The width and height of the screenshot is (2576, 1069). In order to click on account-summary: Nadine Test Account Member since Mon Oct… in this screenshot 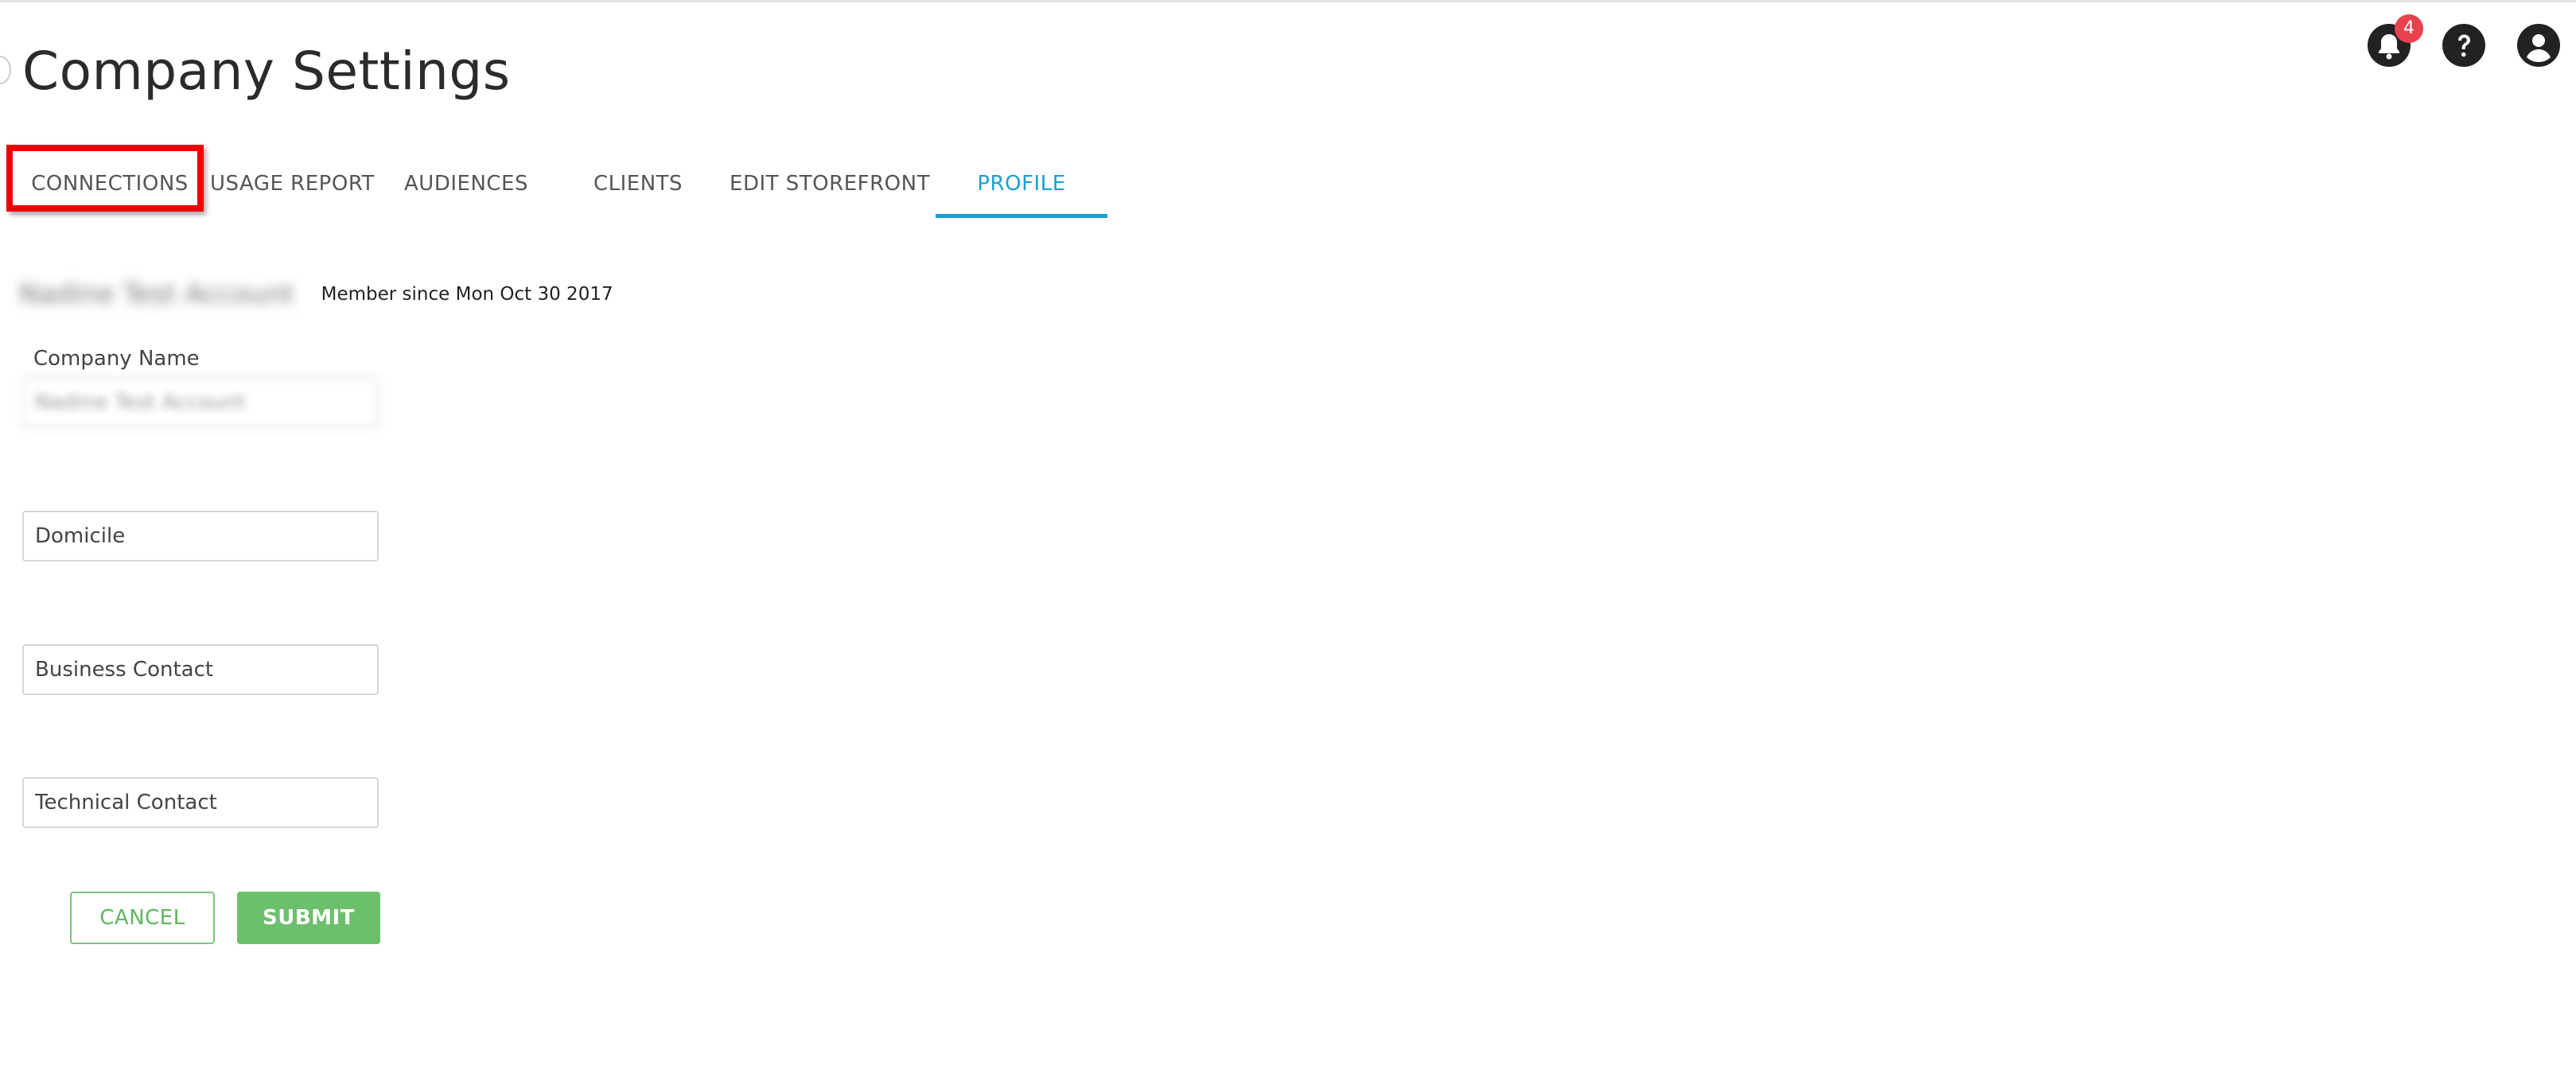, I will do `click(316, 294)`.